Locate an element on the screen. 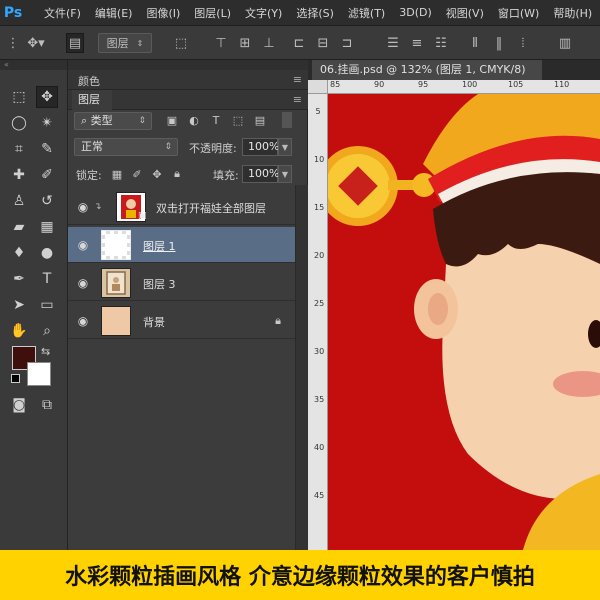 The width and height of the screenshot is (600, 600). menu-help: 帮助(H) is located at coordinates (572, 13).